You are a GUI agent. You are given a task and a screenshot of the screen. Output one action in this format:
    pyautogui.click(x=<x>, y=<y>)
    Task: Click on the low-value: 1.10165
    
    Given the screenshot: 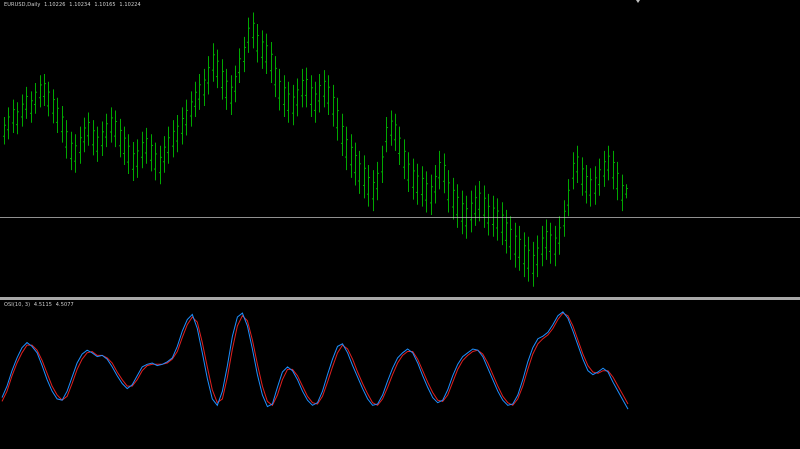 What is the action you would take?
    pyautogui.click(x=105, y=5)
    